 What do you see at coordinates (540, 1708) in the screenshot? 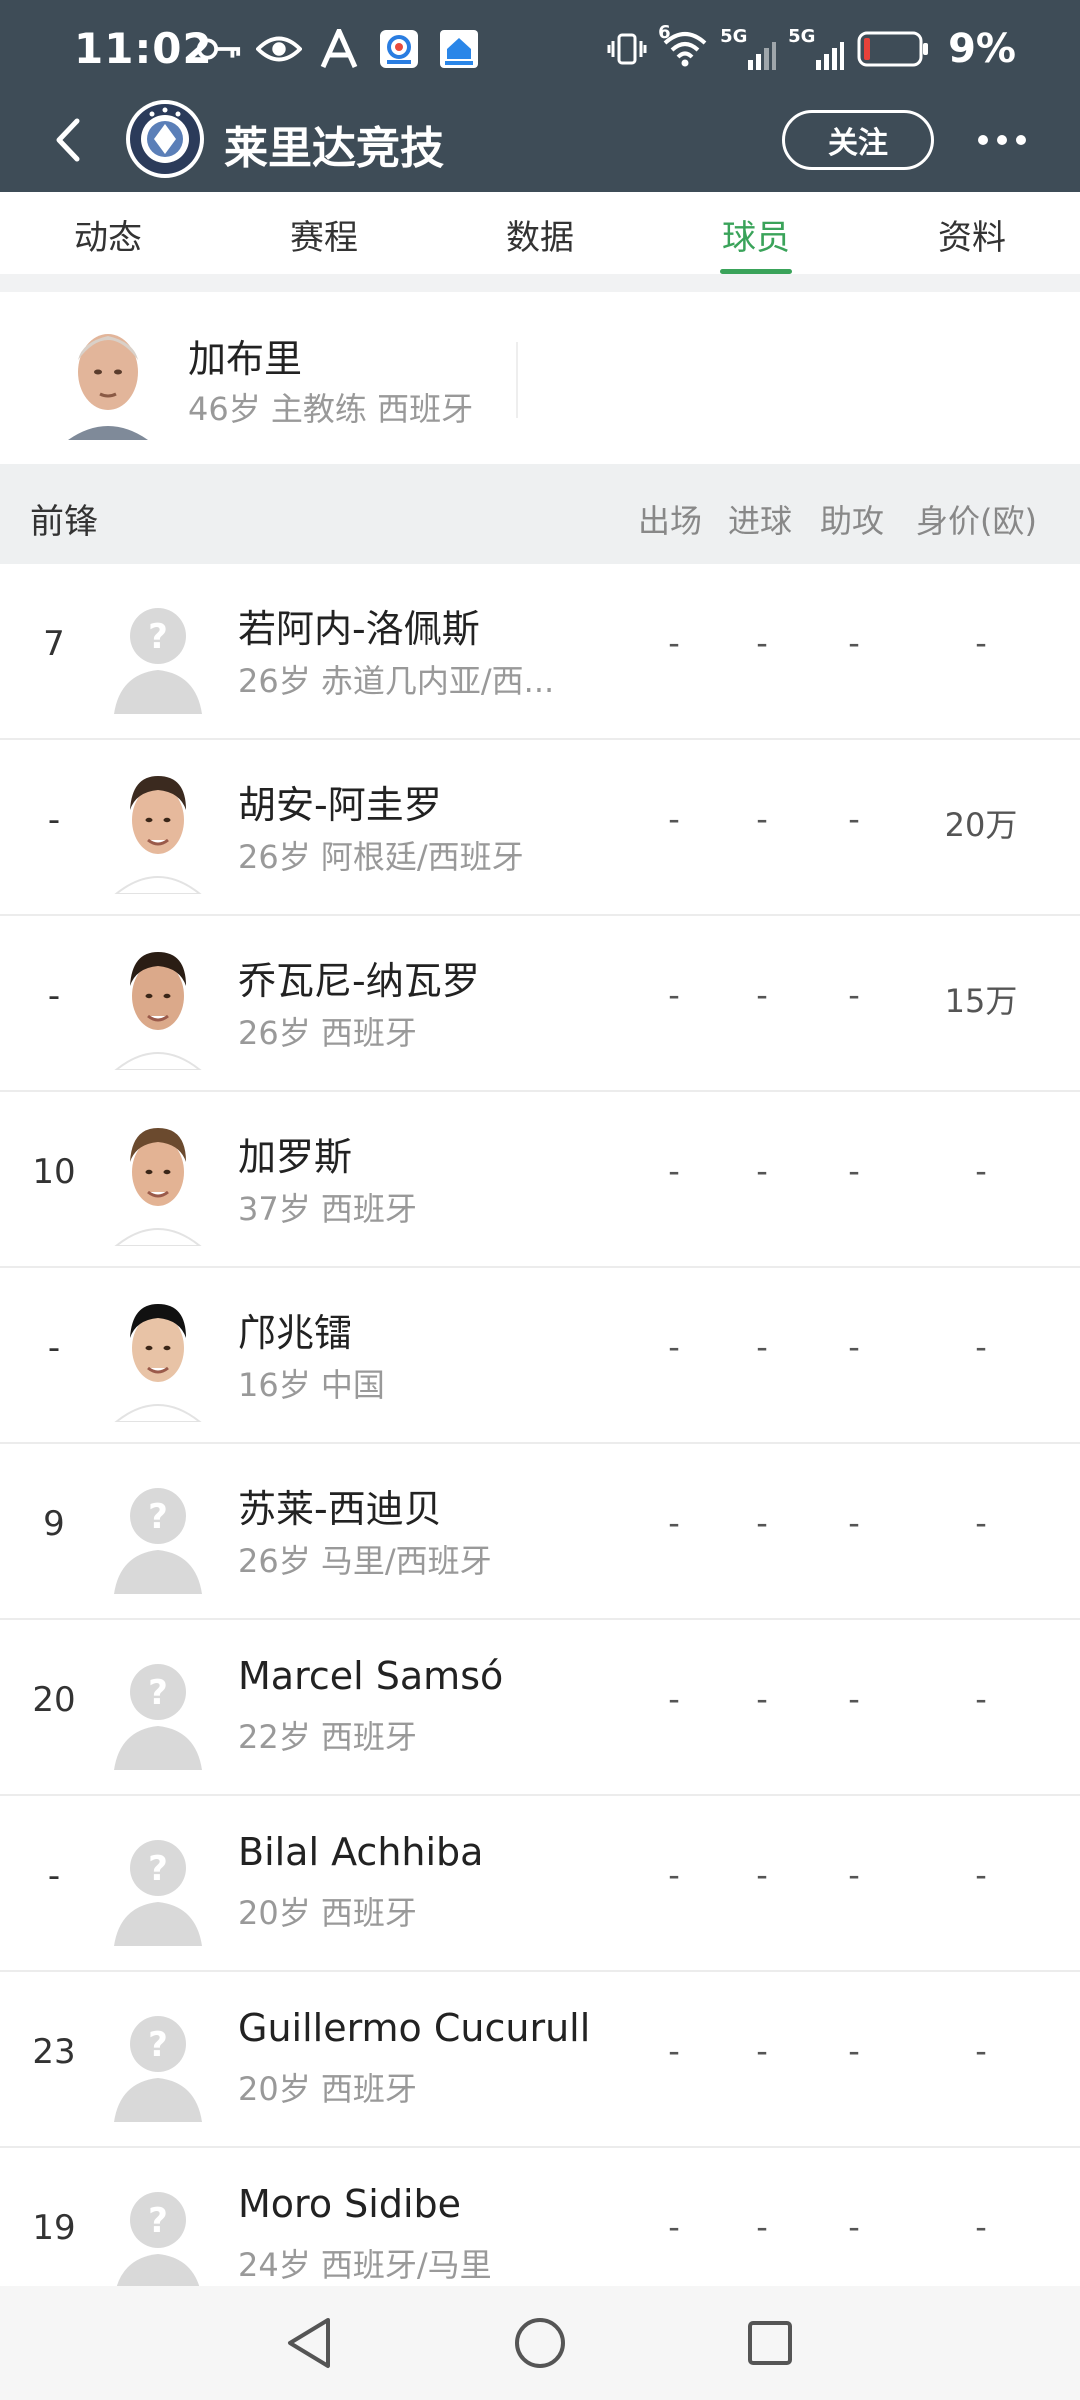
I see `player-row: 20? Marcel Samsó 22岁 西班牙 - - - -` at bounding box center [540, 1708].